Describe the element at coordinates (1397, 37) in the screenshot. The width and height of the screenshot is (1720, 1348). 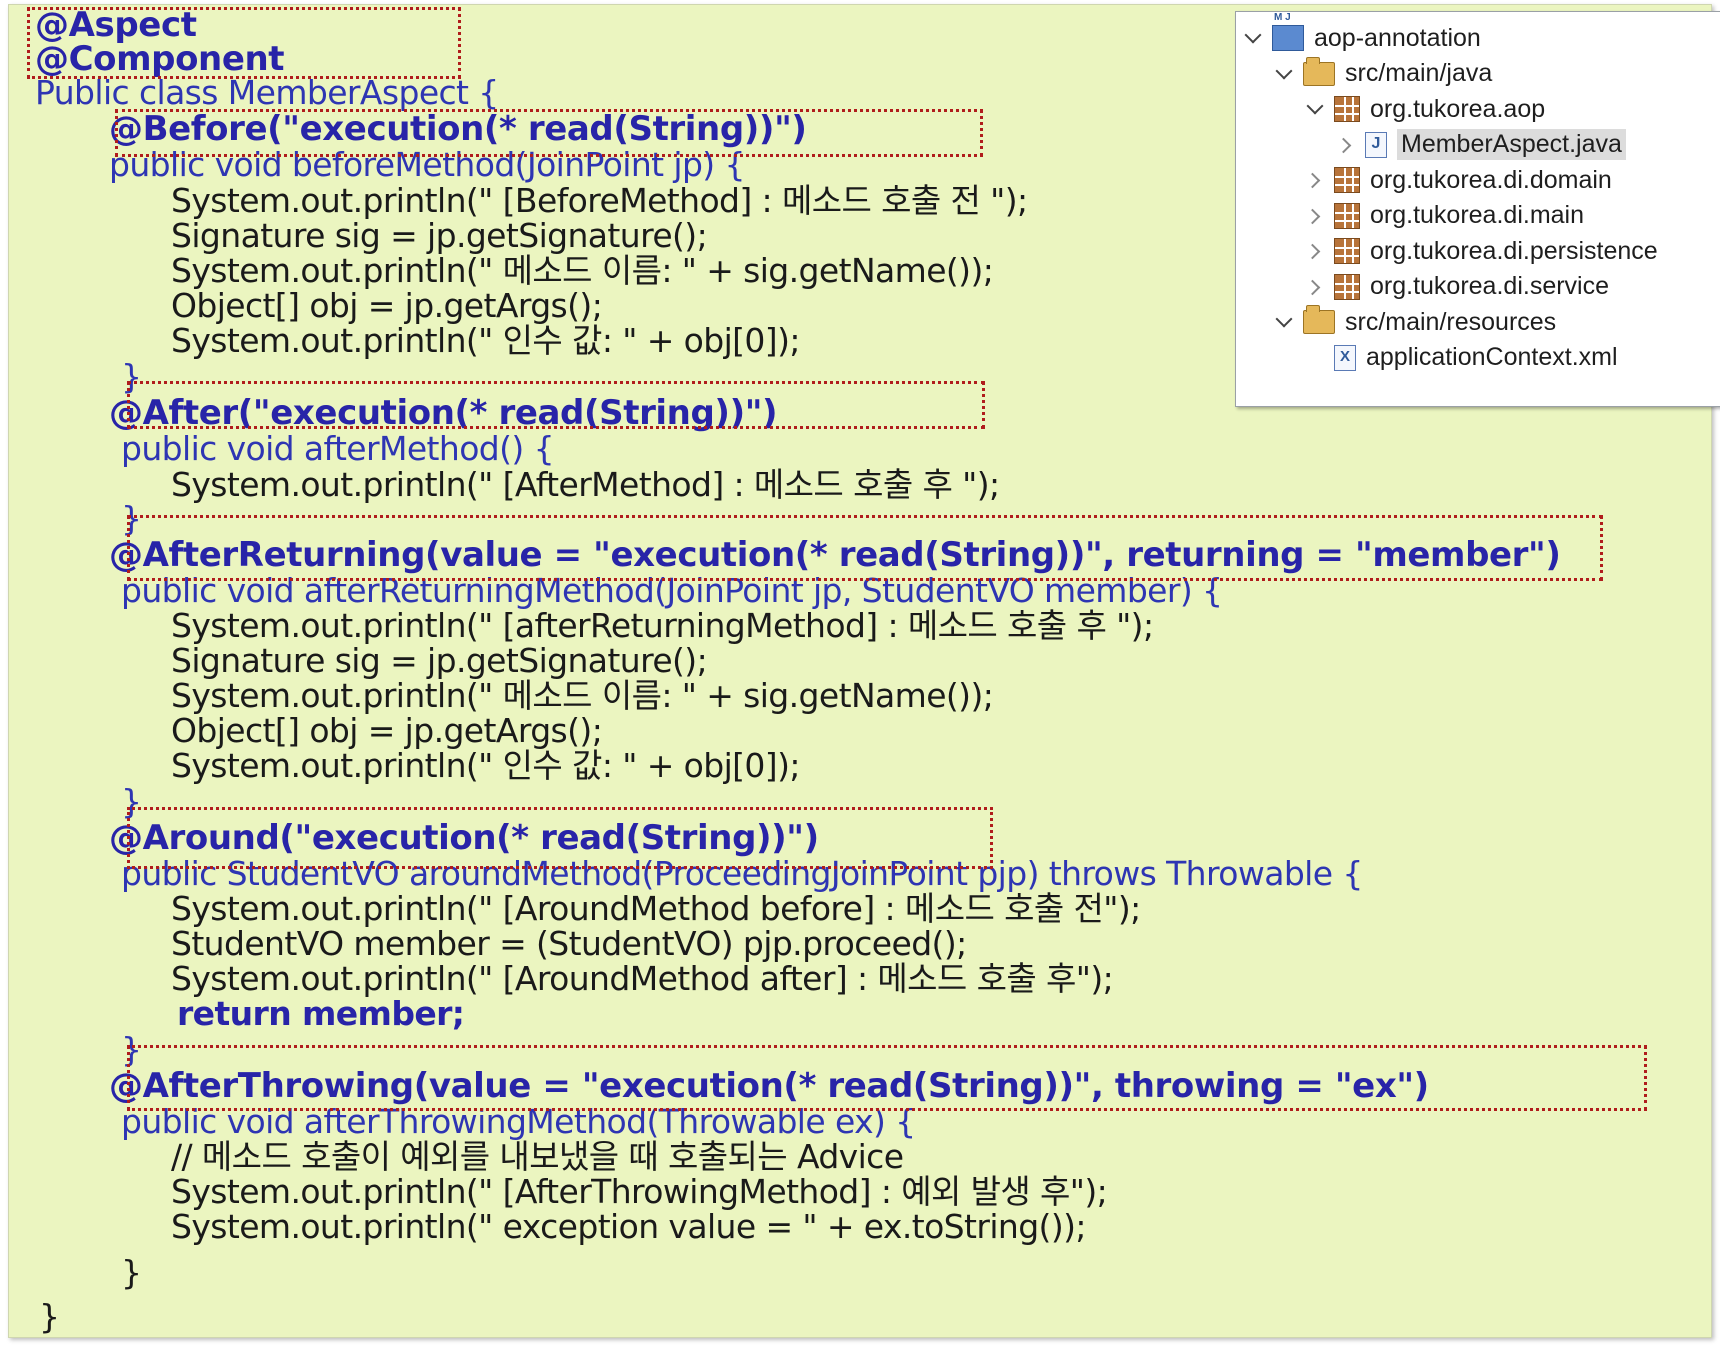
I see `tree-item-label: aop-annotation` at that location.